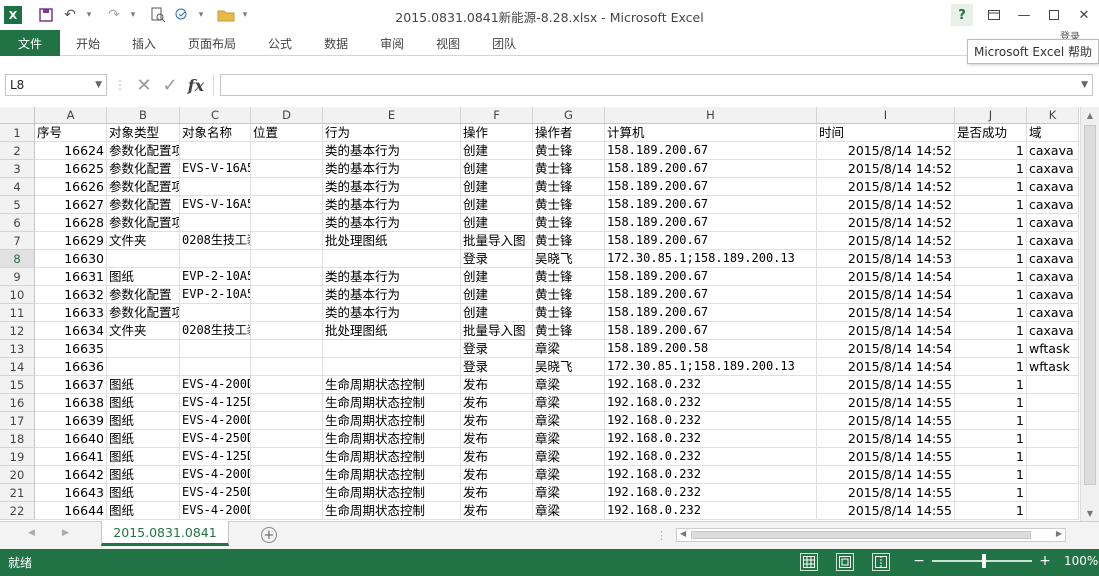 The width and height of the screenshot is (1099, 576). I want to click on open-folder-icon, so click(226, 15).